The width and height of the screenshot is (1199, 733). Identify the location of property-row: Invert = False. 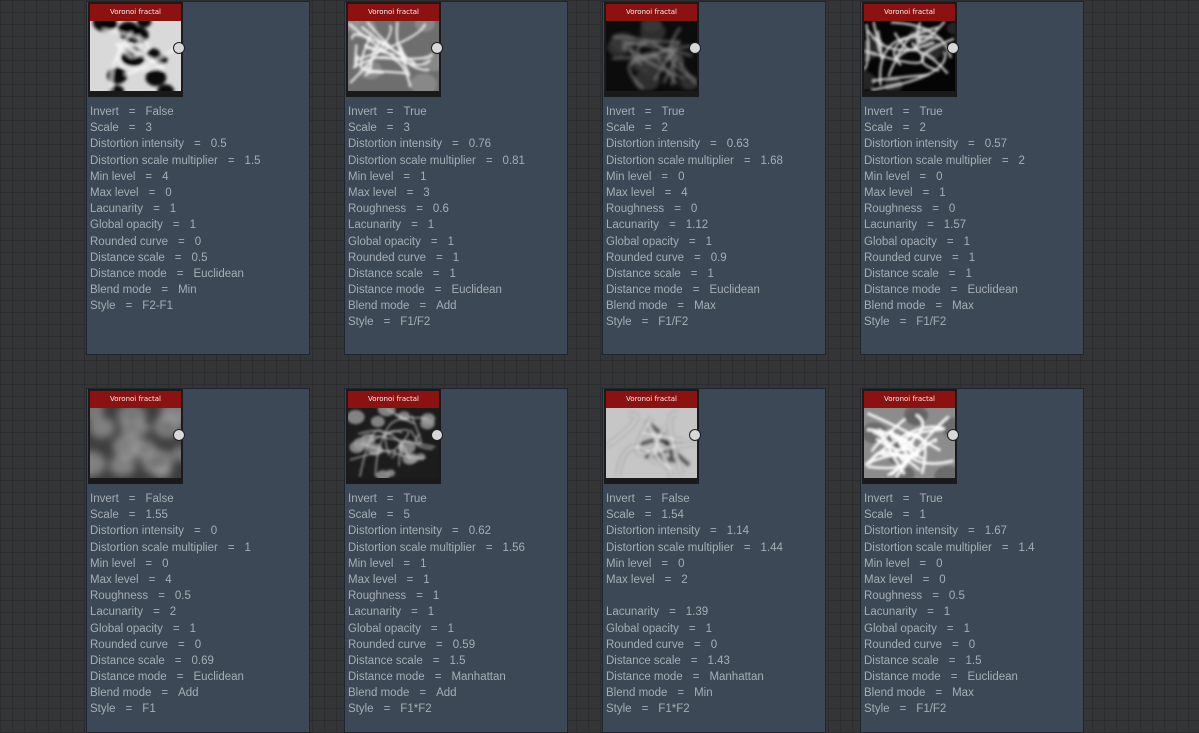
(199, 499).